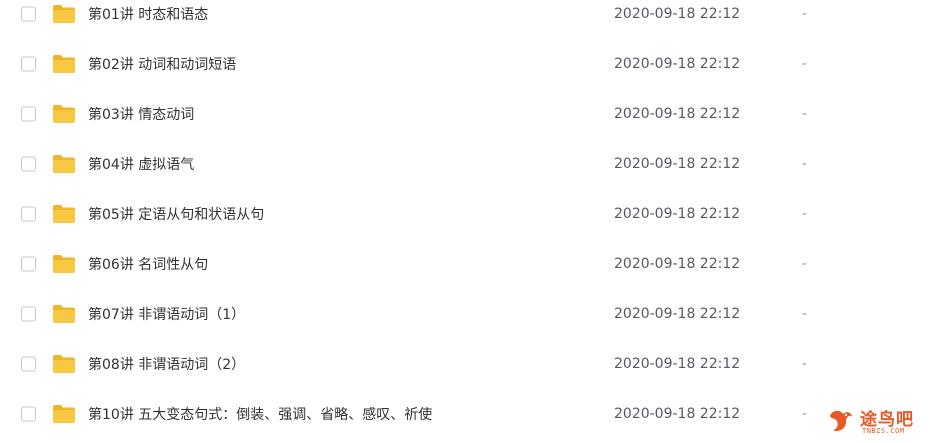 This screenshot has width=929, height=443. What do you see at coordinates (464, 164) in the screenshot?
I see `file-row: 第04讲 虚拟语气 2020-09-18 22:12 -` at bounding box center [464, 164].